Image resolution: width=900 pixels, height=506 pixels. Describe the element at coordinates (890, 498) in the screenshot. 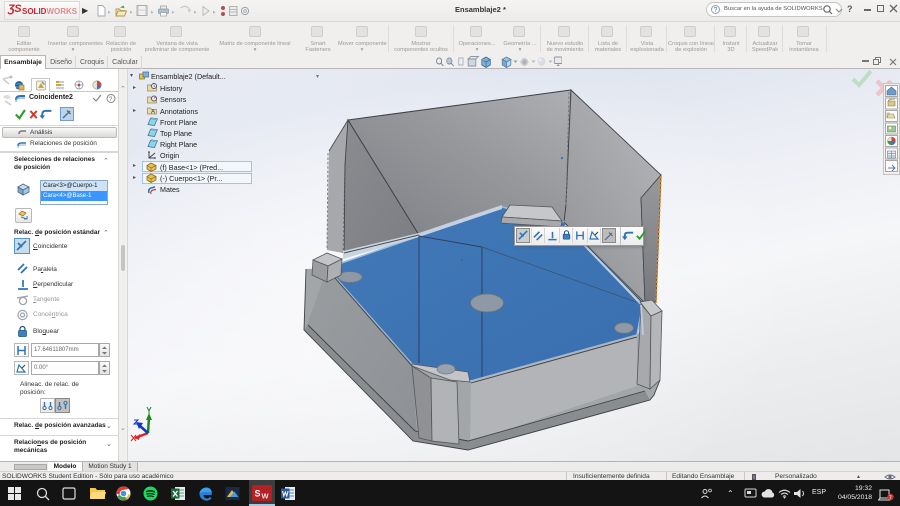

I see `svg-text: 7` at that location.